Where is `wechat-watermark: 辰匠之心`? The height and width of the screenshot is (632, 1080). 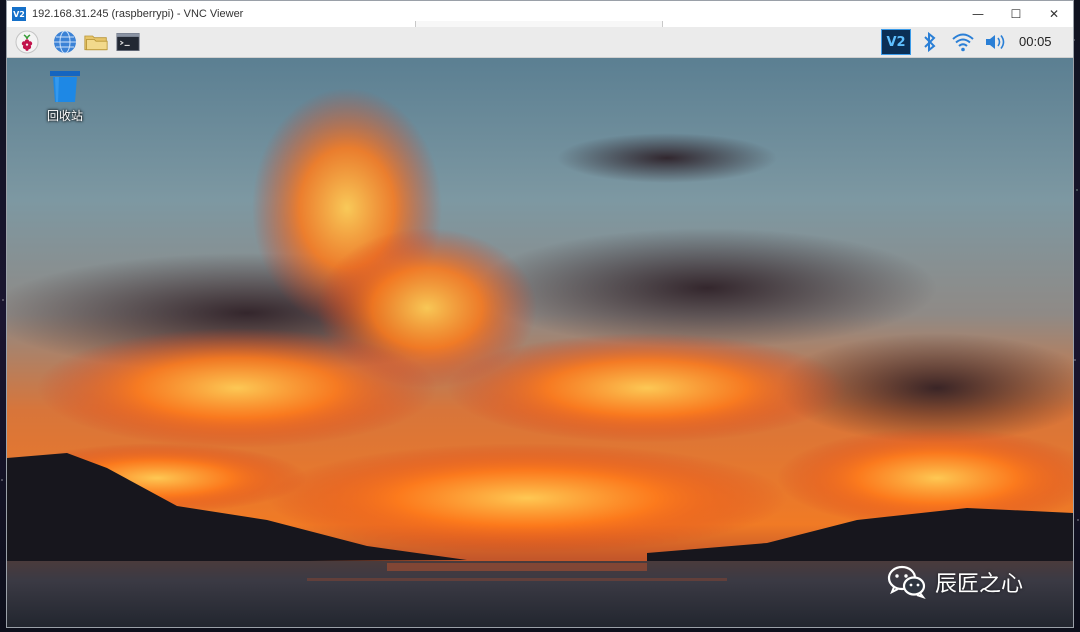 wechat-watermark: 辰匠之心 is located at coordinates (955, 582).